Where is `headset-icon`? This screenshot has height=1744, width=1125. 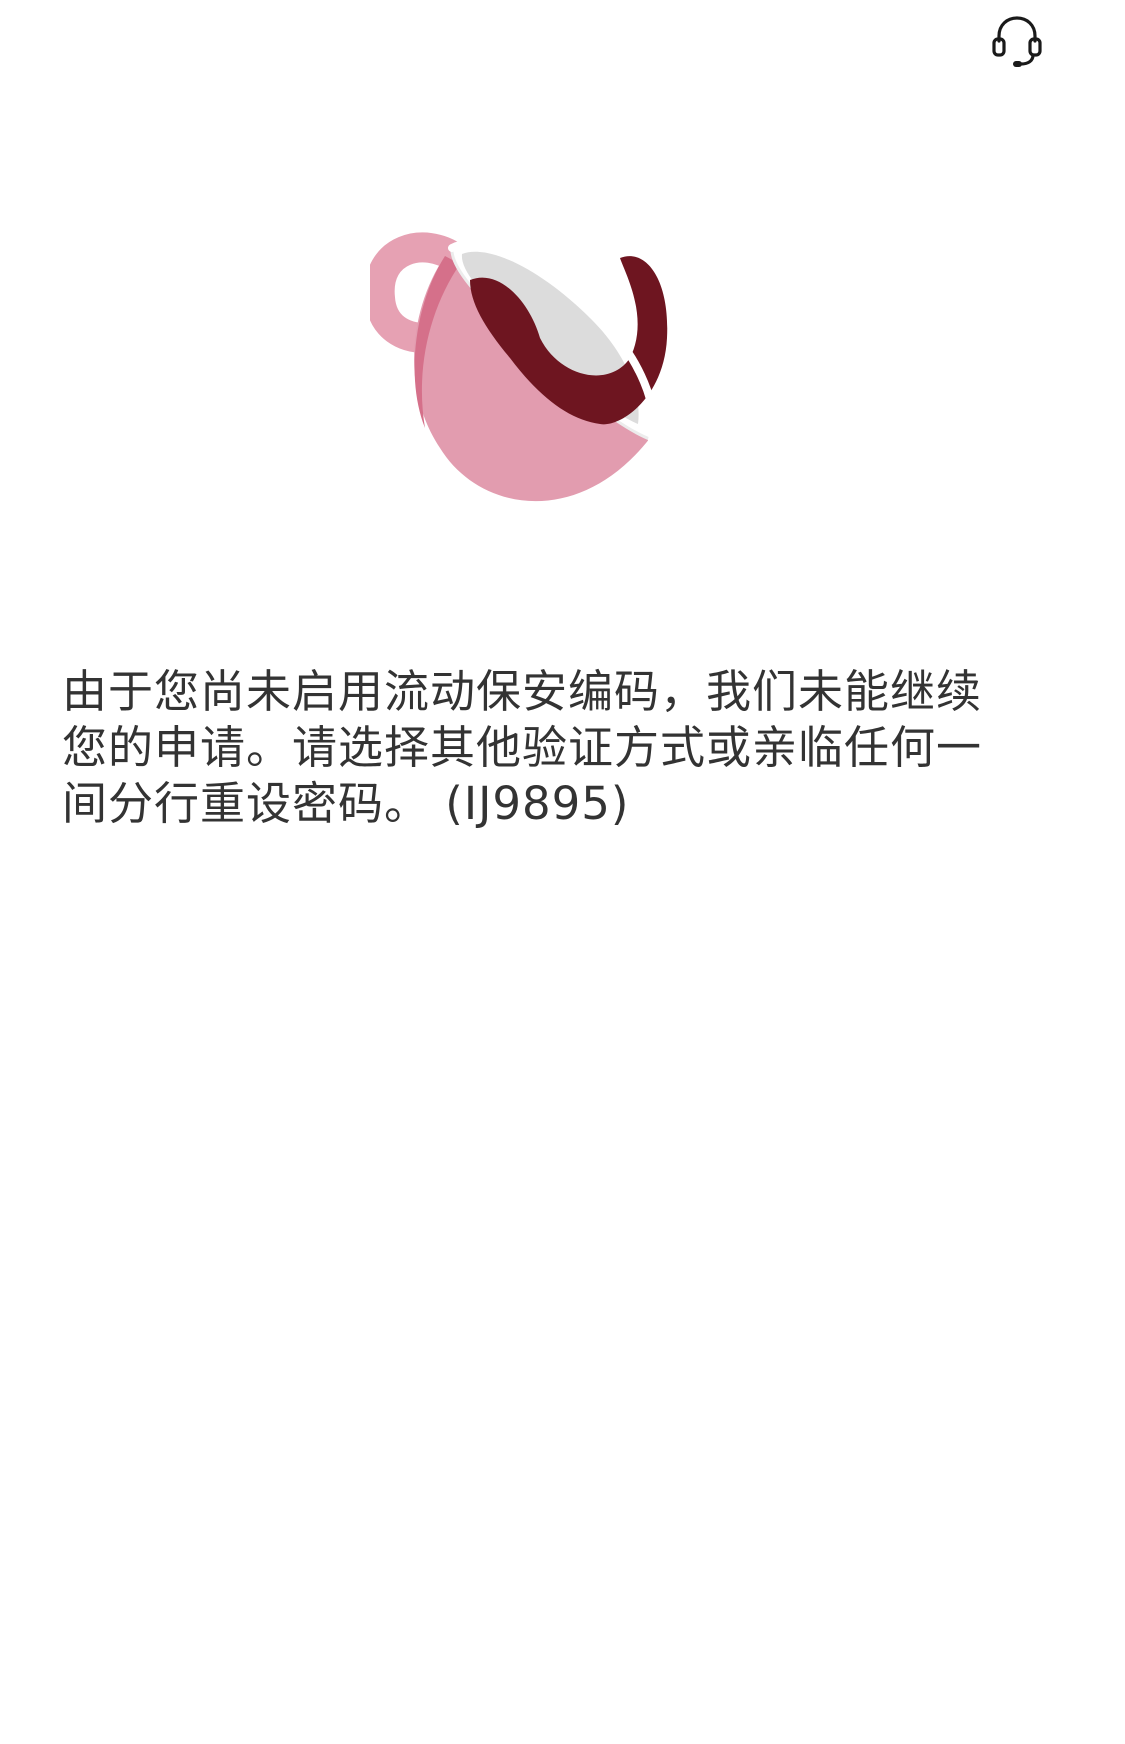
headset-icon is located at coordinates (1017, 41).